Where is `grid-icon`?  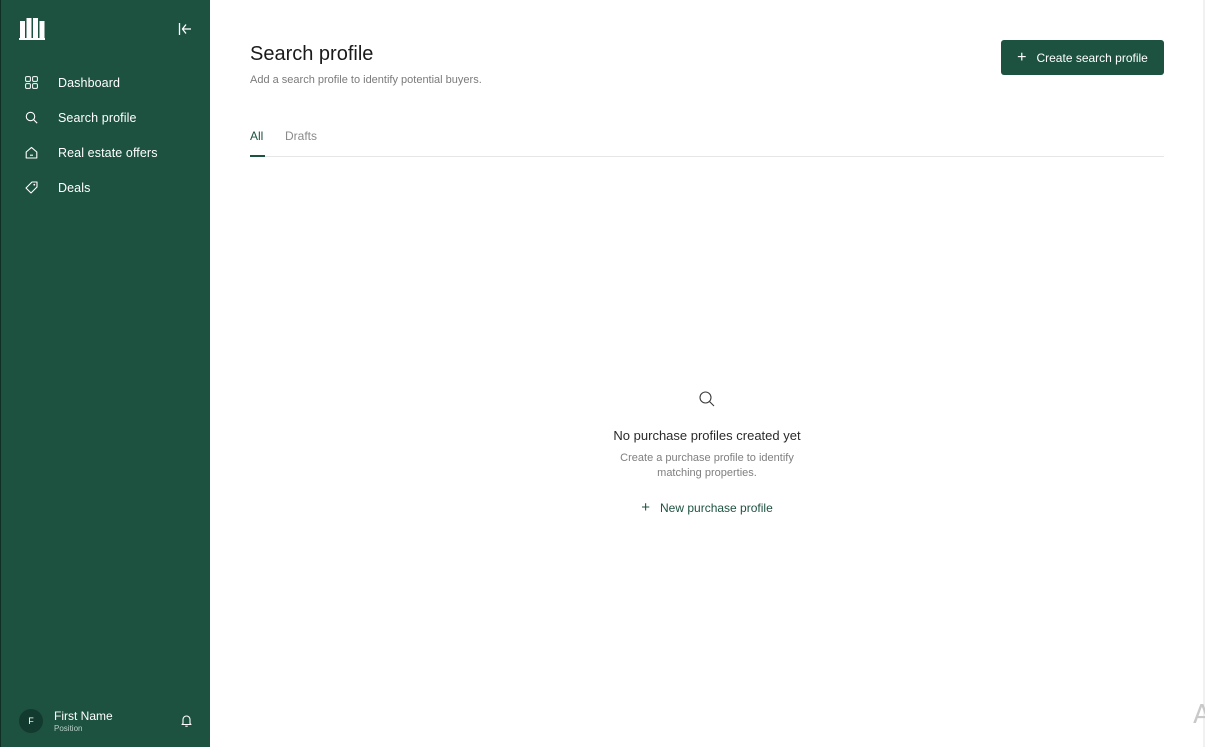
grid-icon is located at coordinates (31, 83).